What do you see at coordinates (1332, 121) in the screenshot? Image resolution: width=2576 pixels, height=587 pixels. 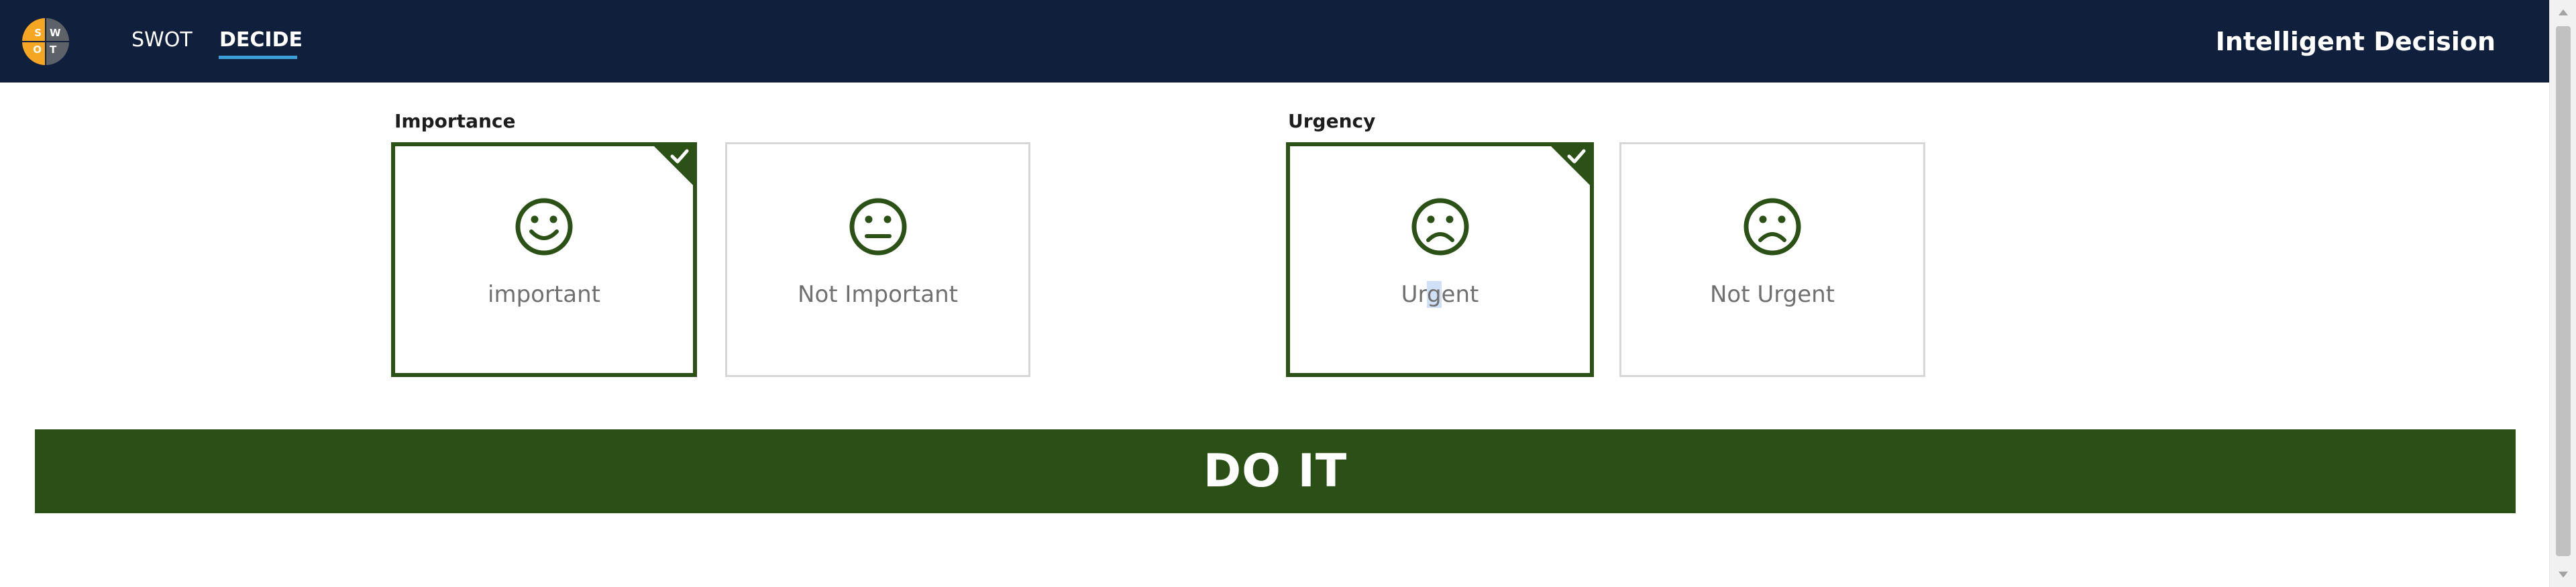 I see `urgency-label: Urgency` at bounding box center [1332, 121].